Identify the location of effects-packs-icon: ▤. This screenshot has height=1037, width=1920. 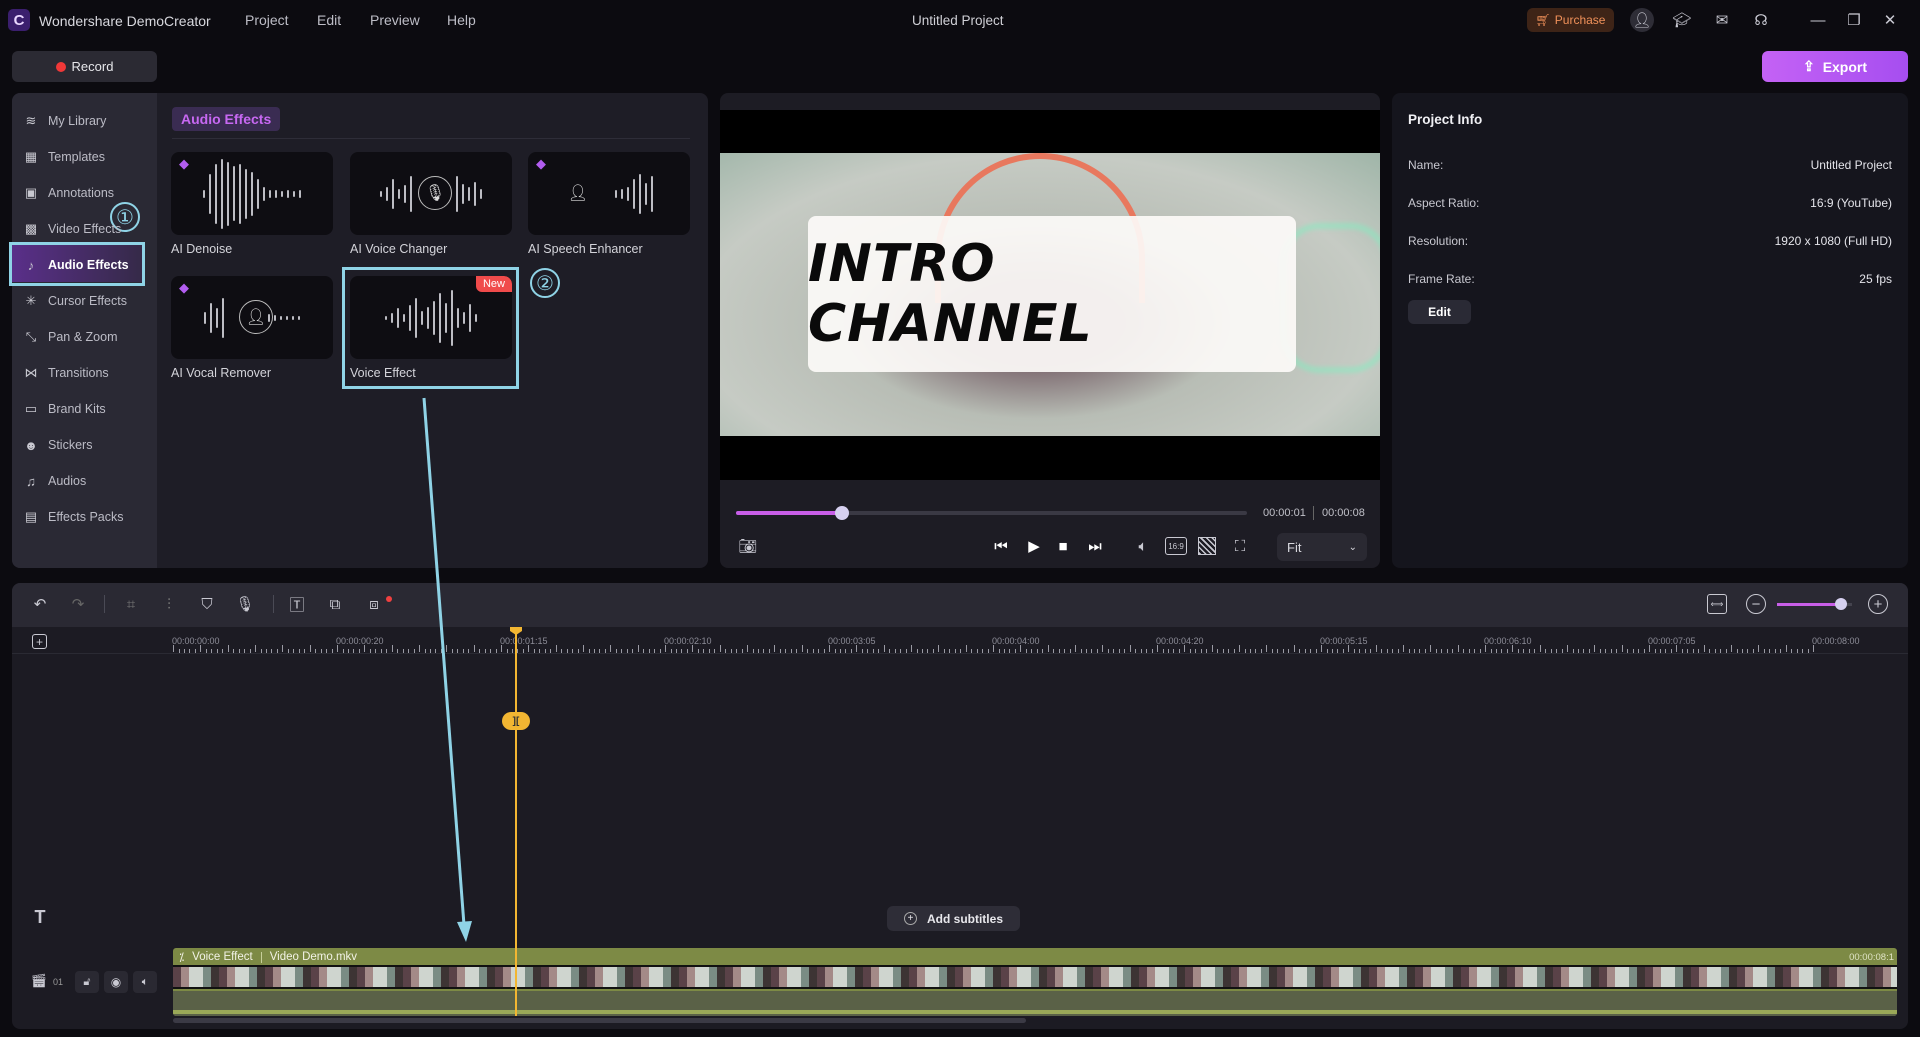
(31, 516).